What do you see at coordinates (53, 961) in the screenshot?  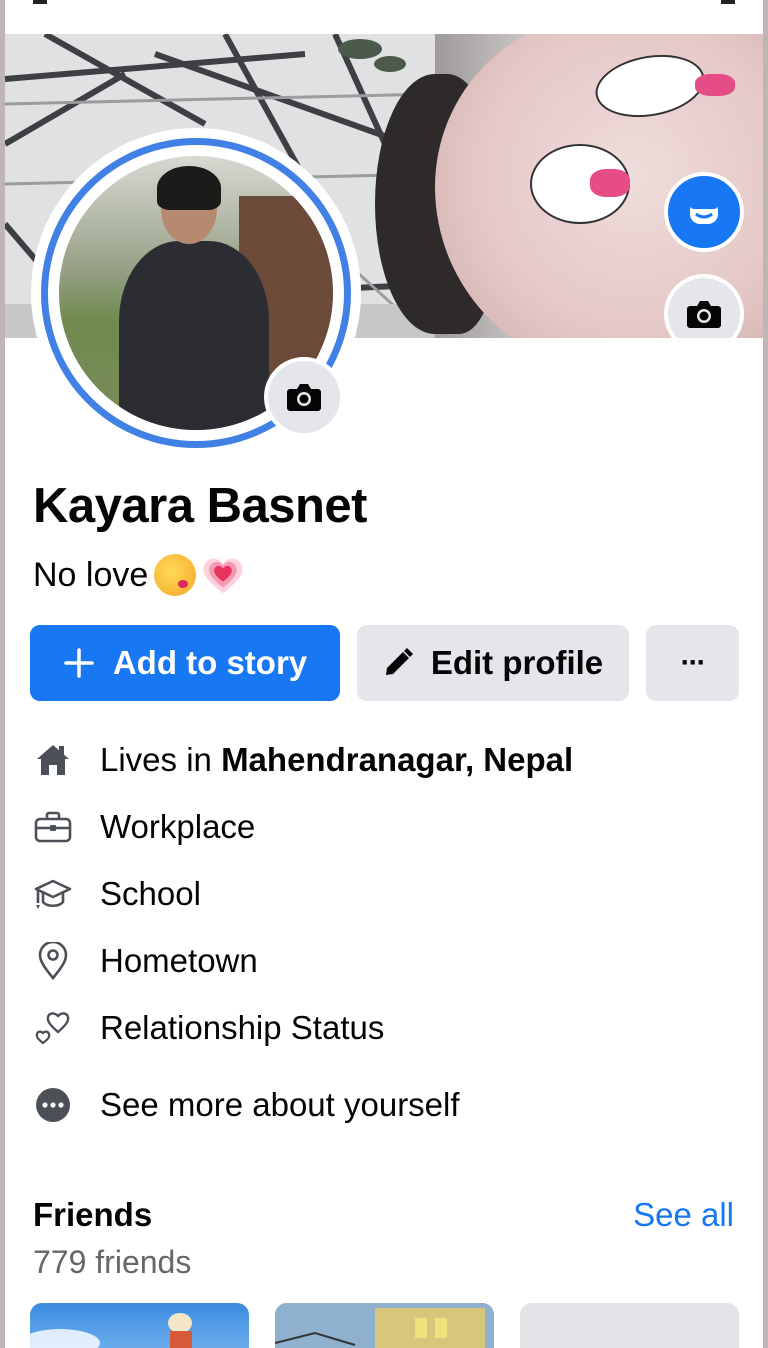 I see `location-pin-icon` at bounding box center [53, 961].